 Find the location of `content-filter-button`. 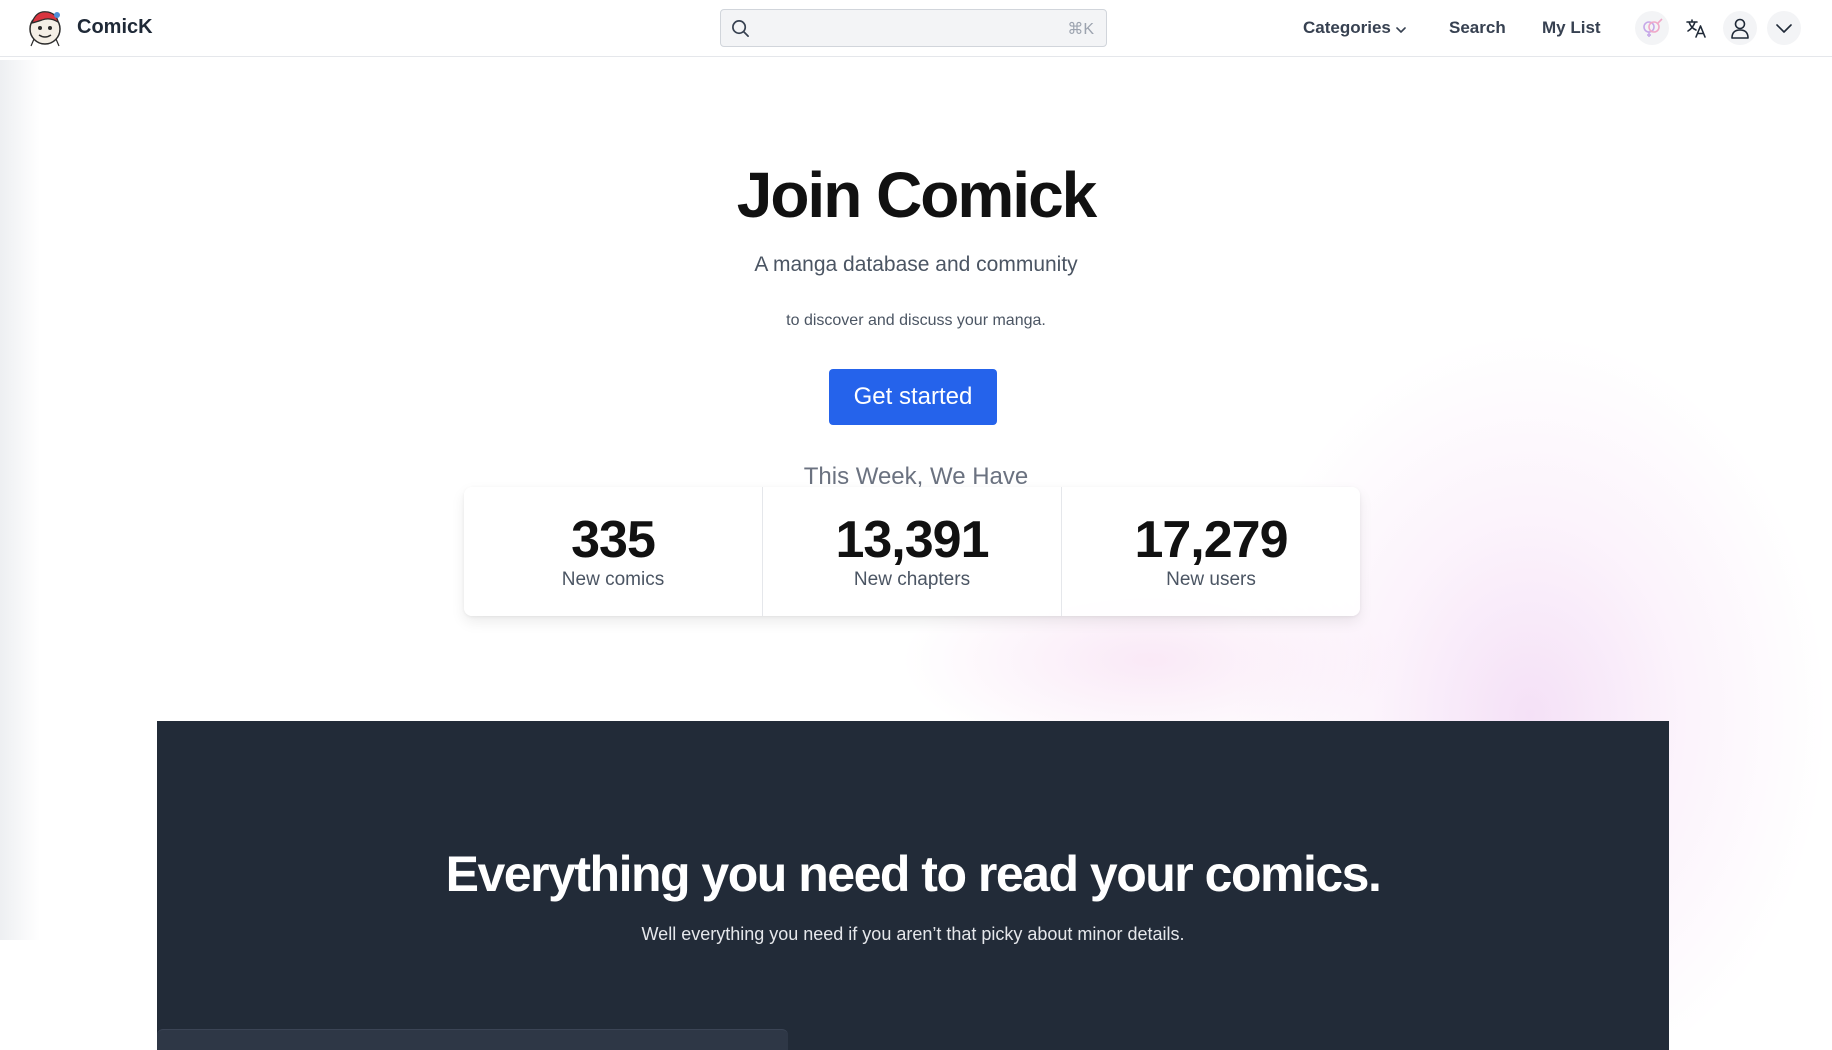

content-filter-button is located at coordinates (1652, 28).